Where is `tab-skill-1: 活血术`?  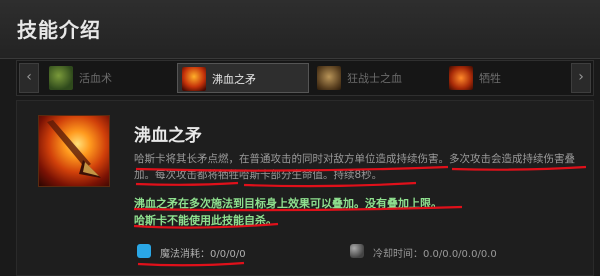
tab-skill-1: 活血术 is located at coordinates (110, 78).